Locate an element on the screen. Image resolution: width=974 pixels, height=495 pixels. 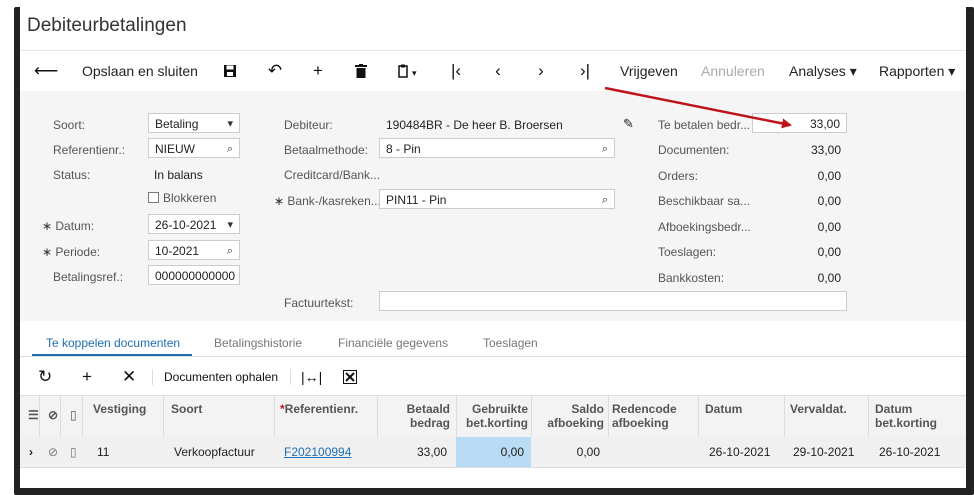
cell-discount: 0,00 is located at coordinates (491, 452).